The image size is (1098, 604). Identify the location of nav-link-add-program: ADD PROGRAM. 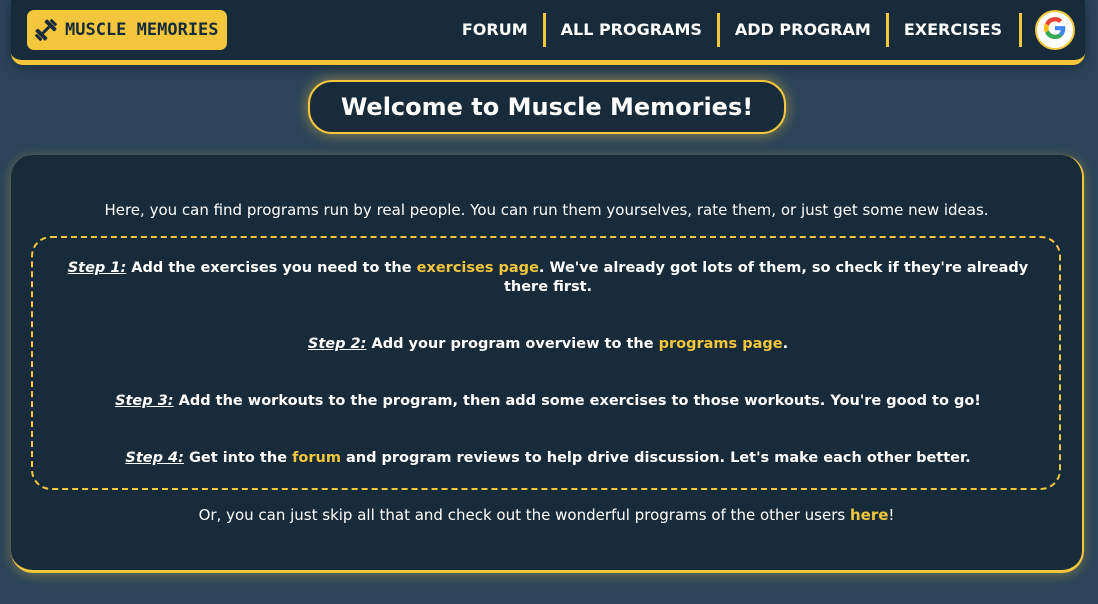
(801, 30).